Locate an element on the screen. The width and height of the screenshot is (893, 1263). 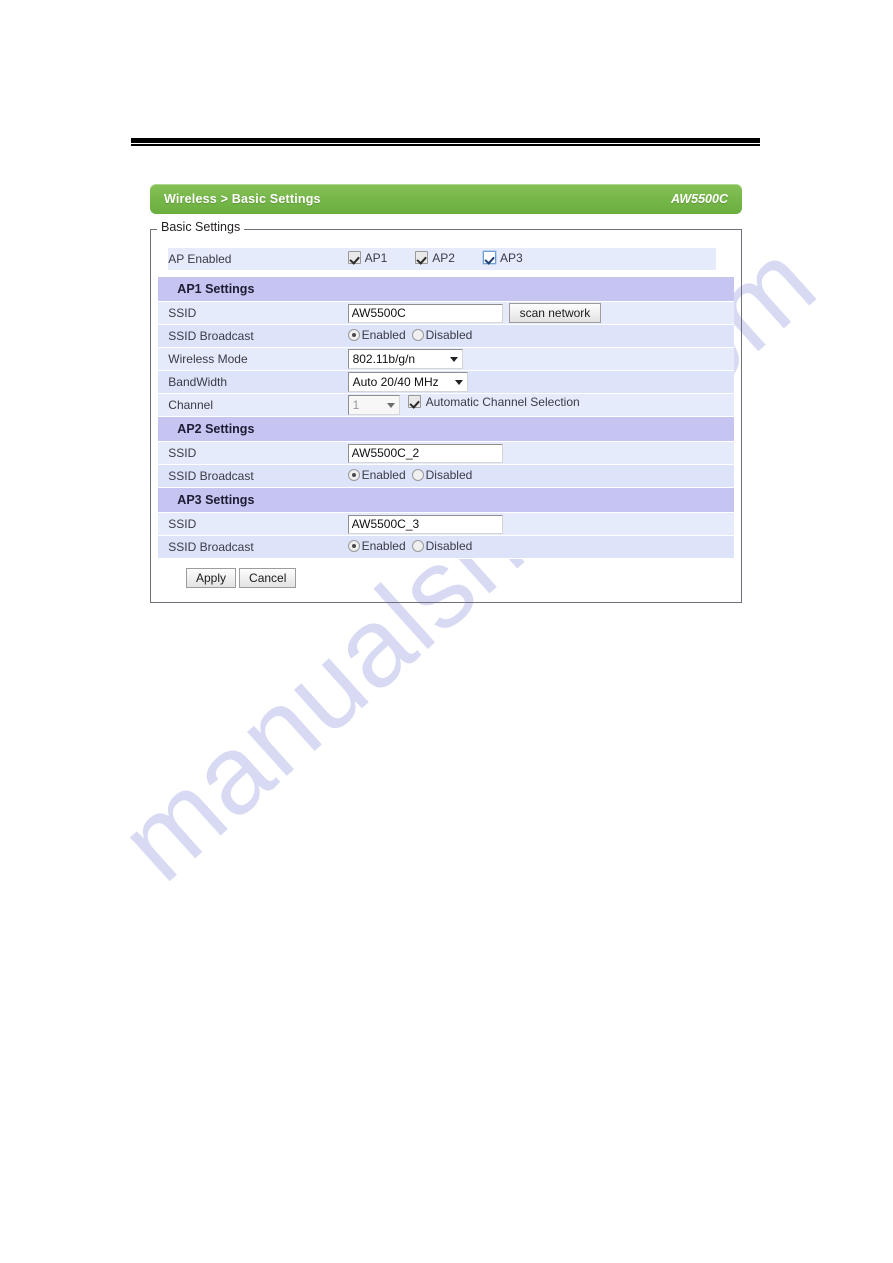
select-wireless-mode: 802.11b/g/n is located at coordinates (405, 359).